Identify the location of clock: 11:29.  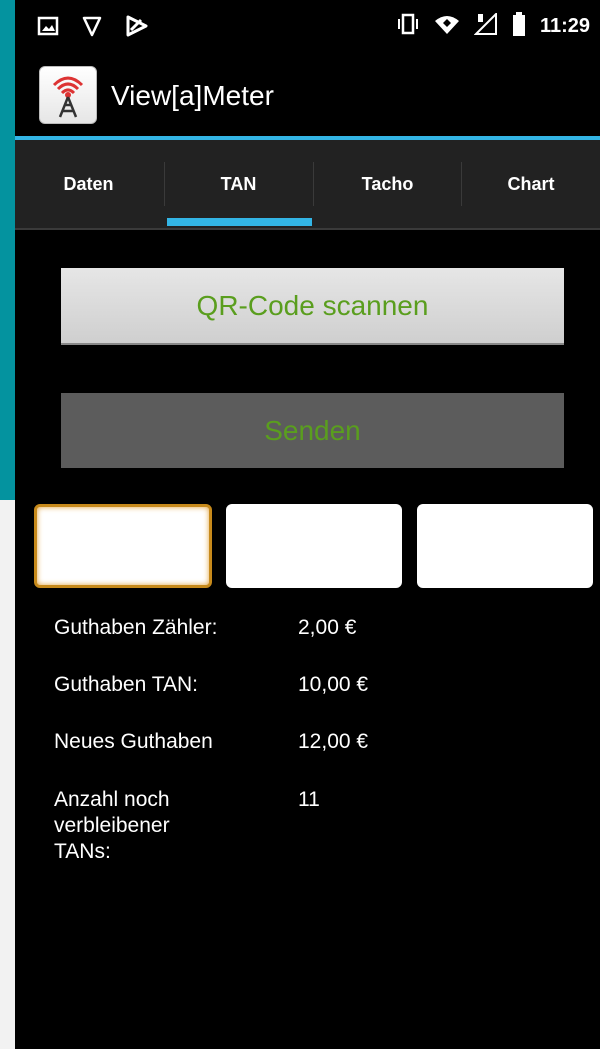
(564, 26).